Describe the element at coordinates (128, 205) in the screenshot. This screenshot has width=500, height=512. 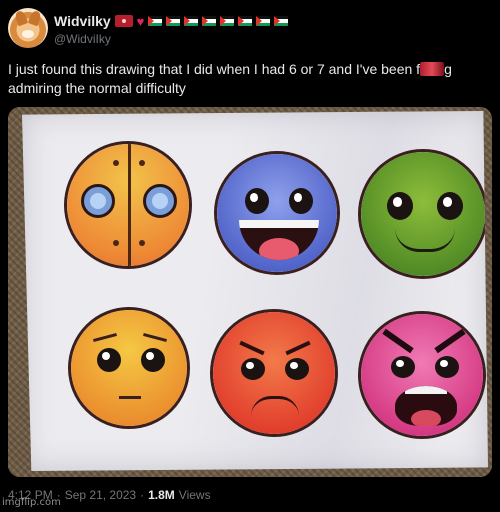
I see `easy-face` at that location.